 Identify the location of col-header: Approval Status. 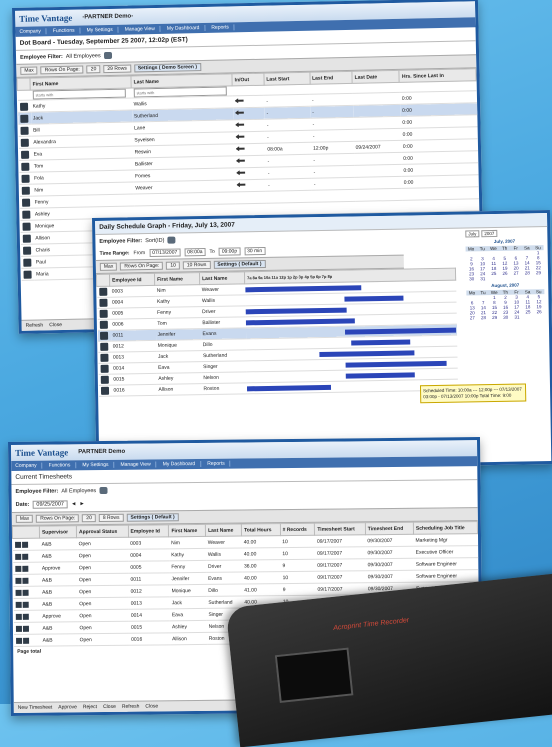
(102, 531).